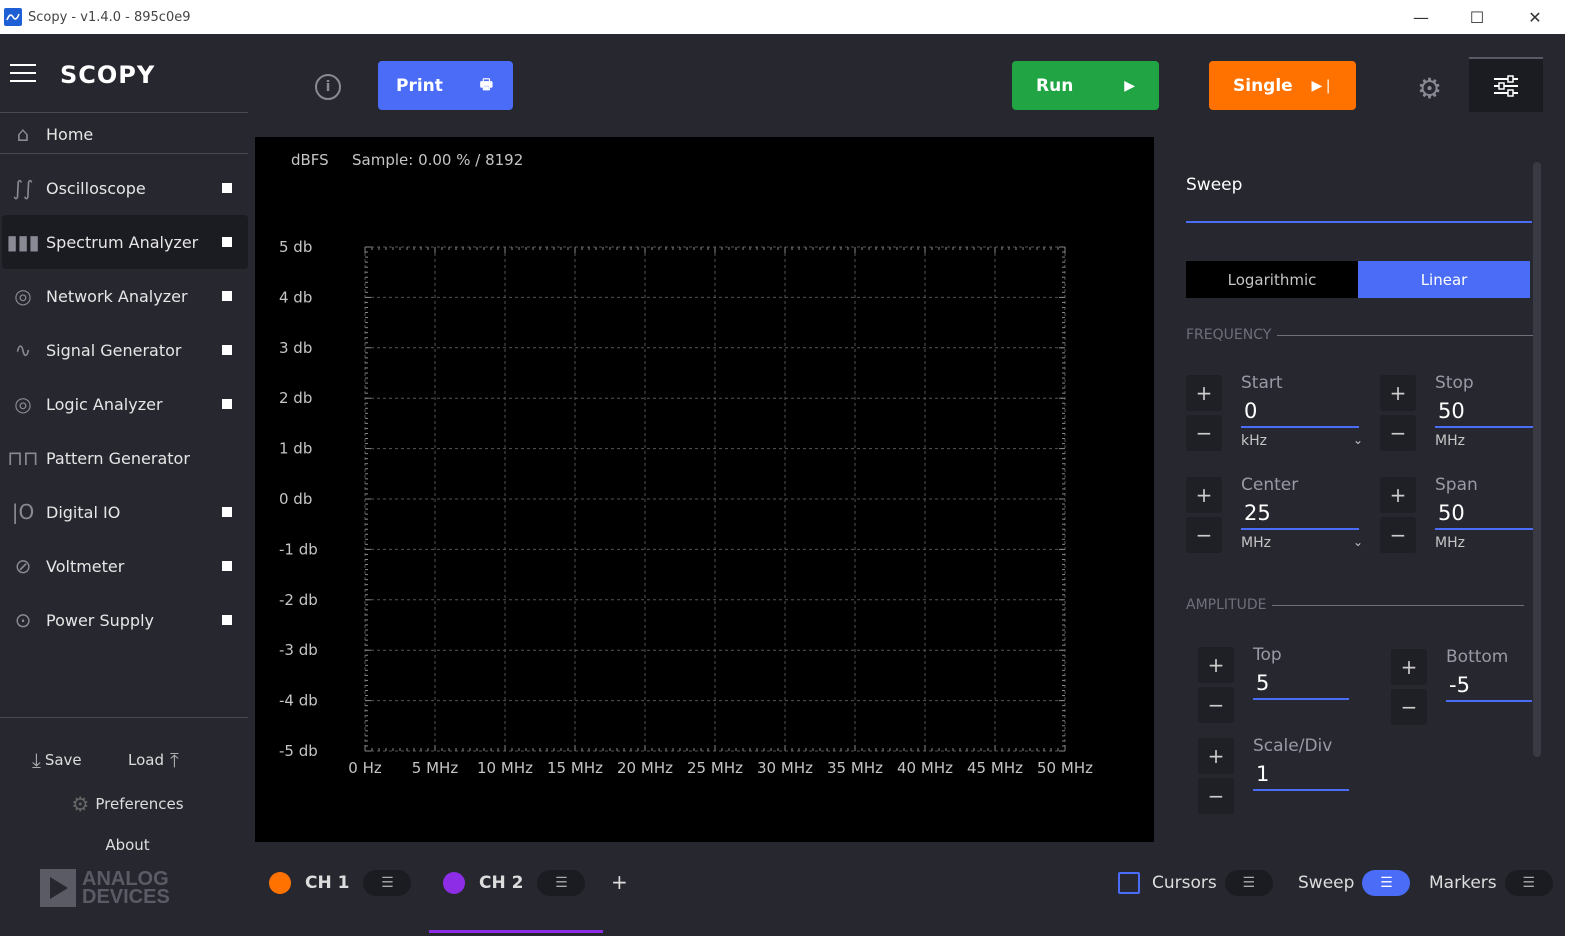  What do you see at coordinates (1354, 883) in the screenshot?
I see `sweep-menu-button: Sweep ☰` at bounding box center [1354, 883].